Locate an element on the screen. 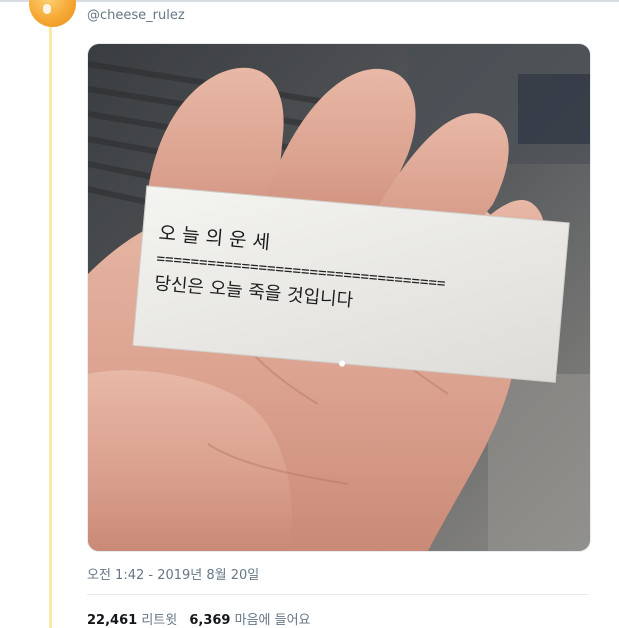 The image size is (619, 628). user-handle-link: @cheese_rulez is located at coordinates (136, 15).